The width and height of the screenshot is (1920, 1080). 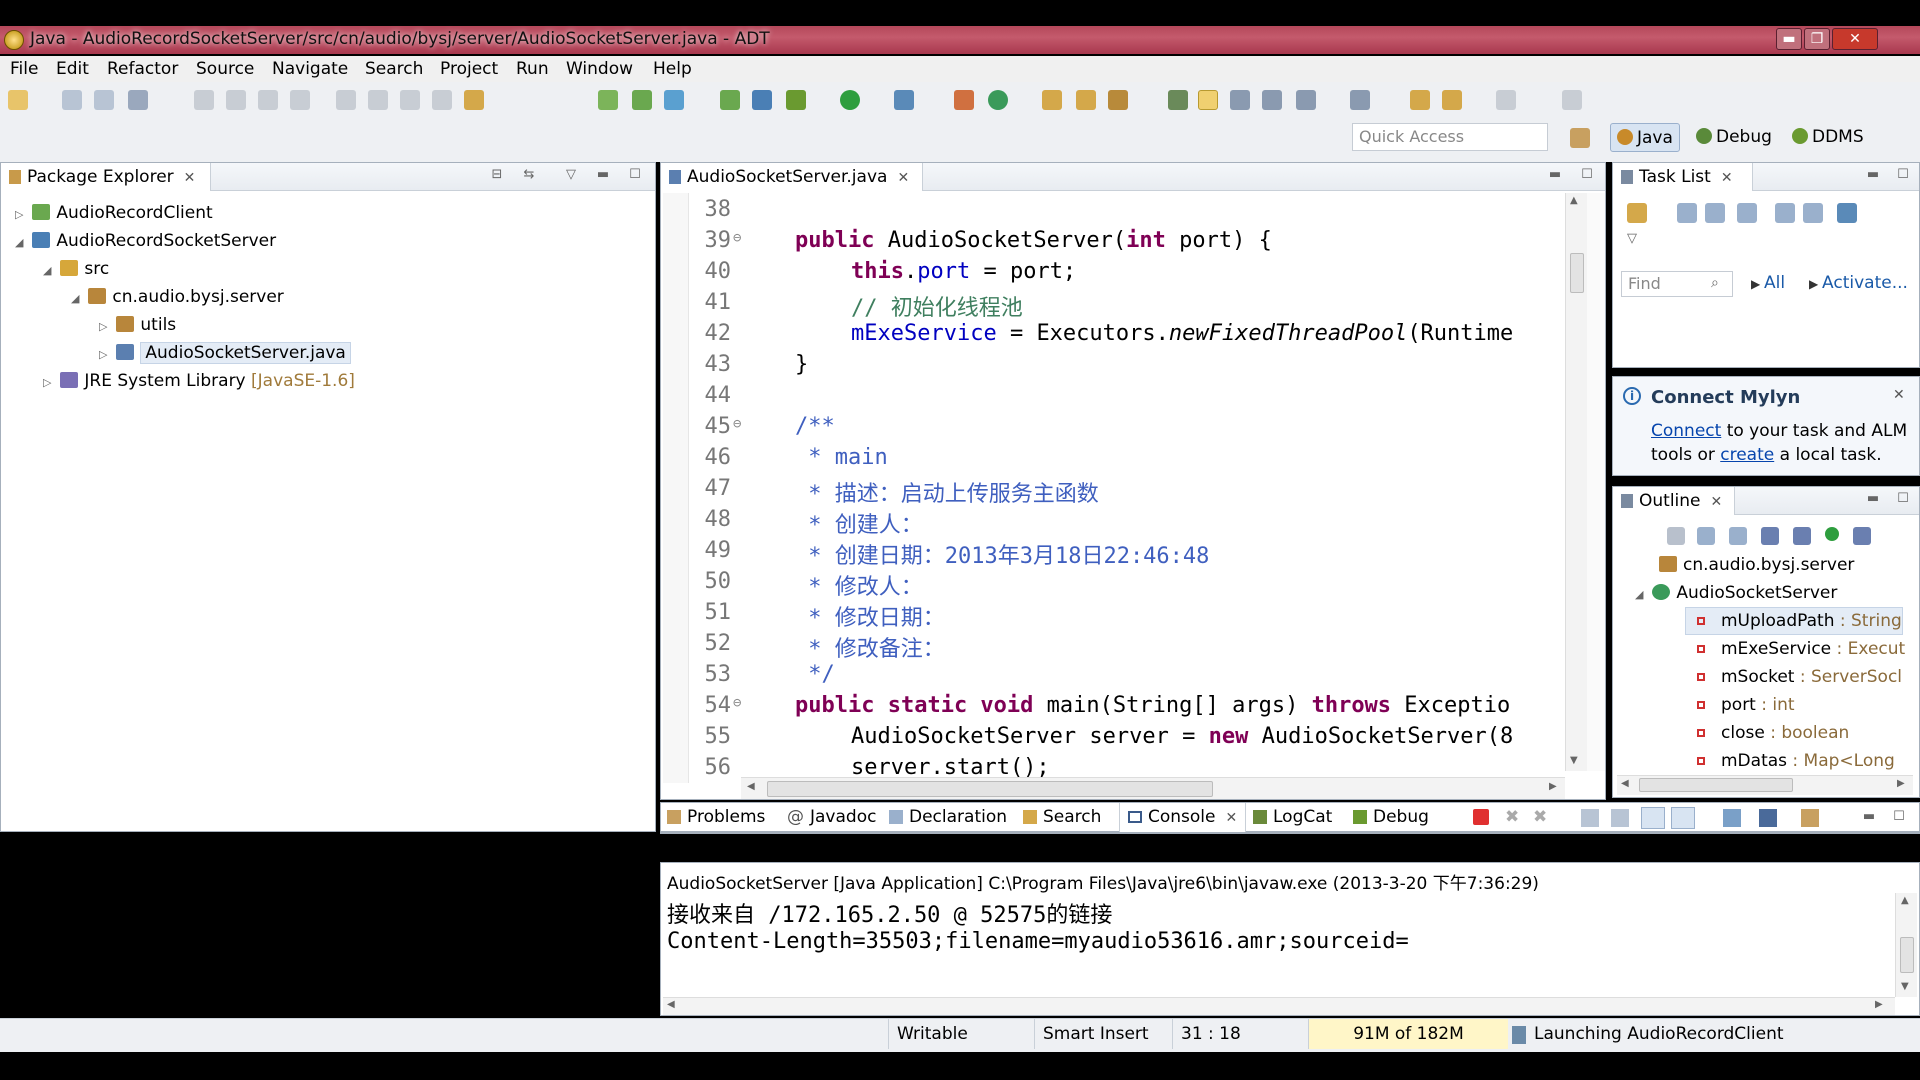 What do you see at coordinates (608, 100) in the screenshot?
I see `android-sdk-manager-icon` at bounding box center [608, 100].